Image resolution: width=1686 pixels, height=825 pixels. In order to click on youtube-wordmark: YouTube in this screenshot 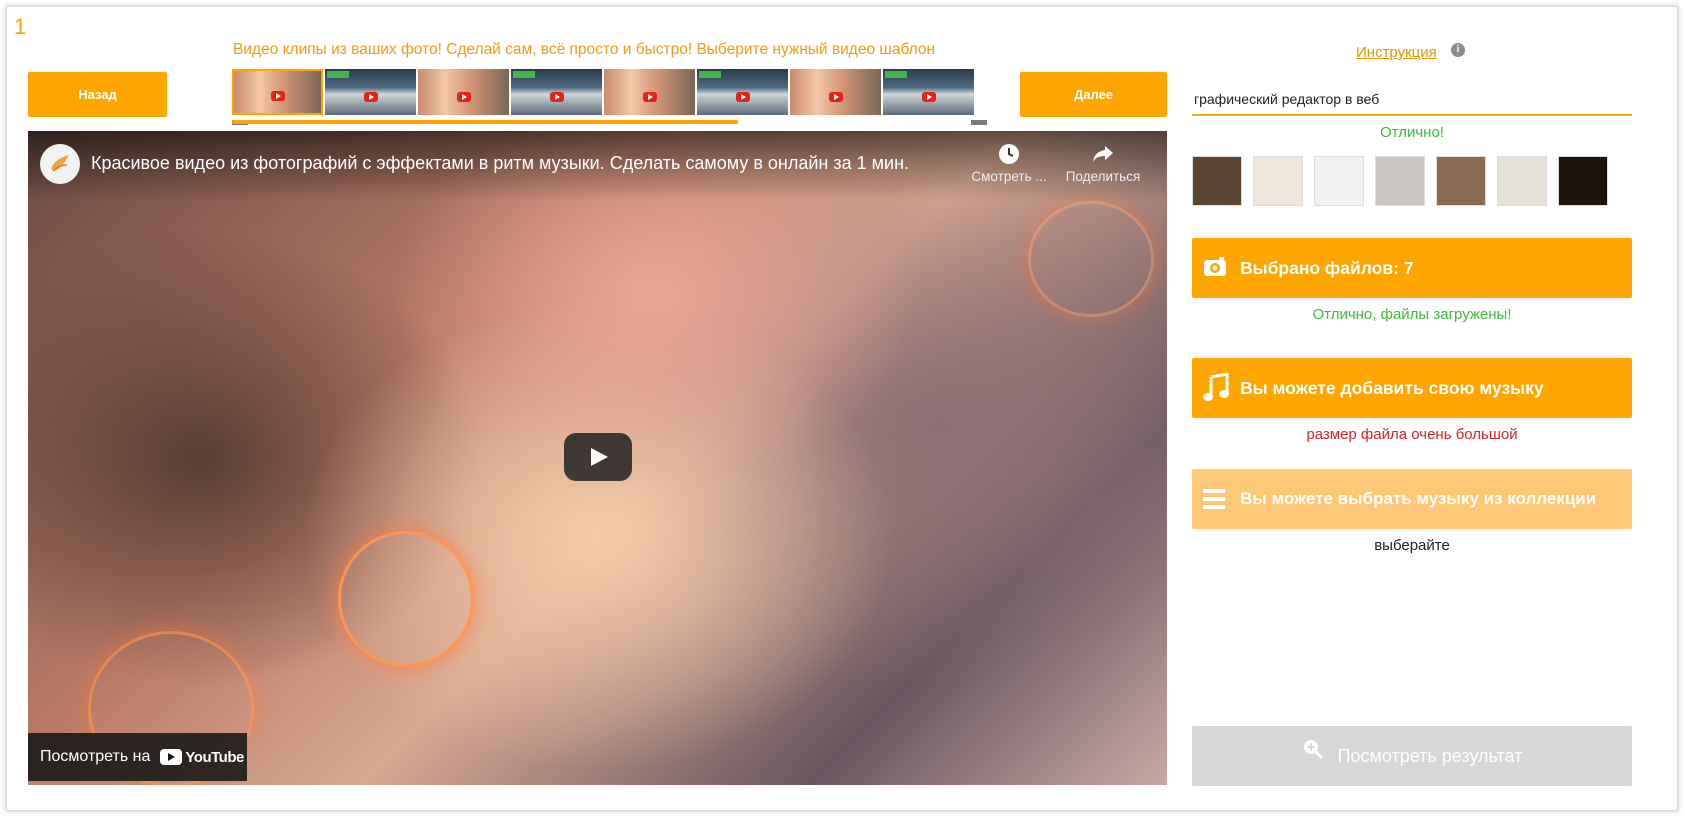, I will do `click(214, 757)`.